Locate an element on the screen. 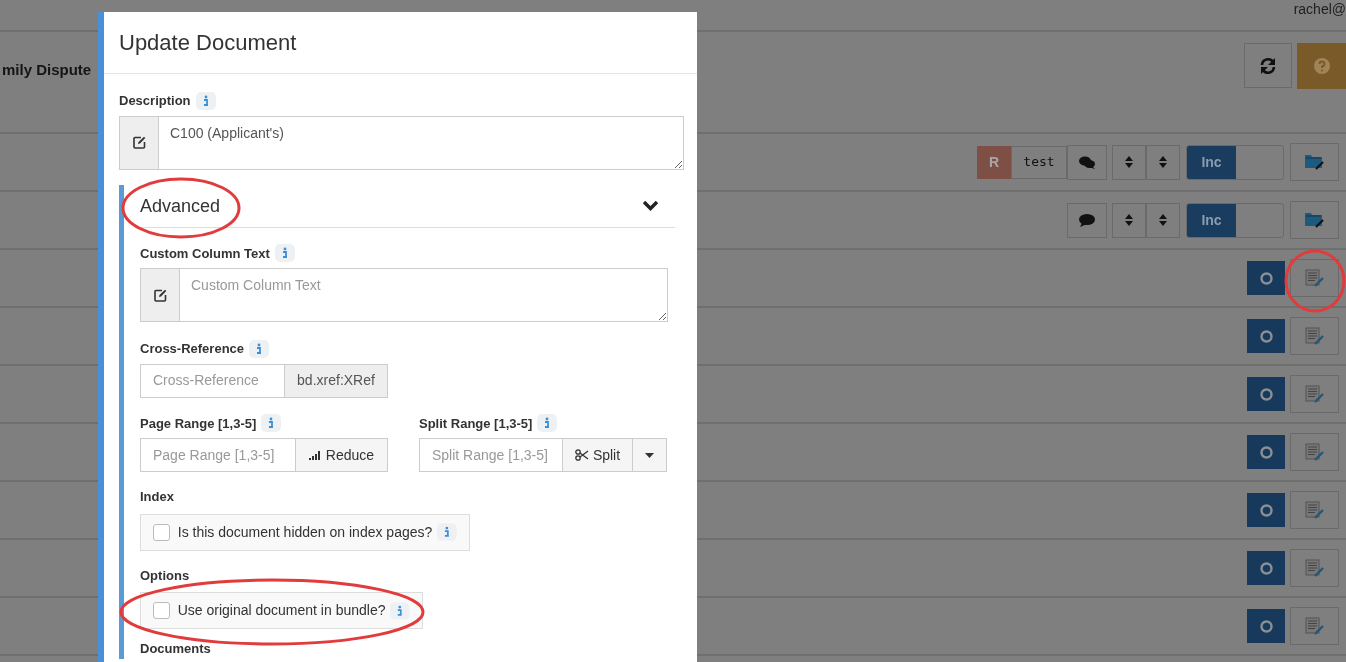 The height and width of the screenshot is (662, 1346). user-menu: rachel@ is located at coordinates (1319, 10).